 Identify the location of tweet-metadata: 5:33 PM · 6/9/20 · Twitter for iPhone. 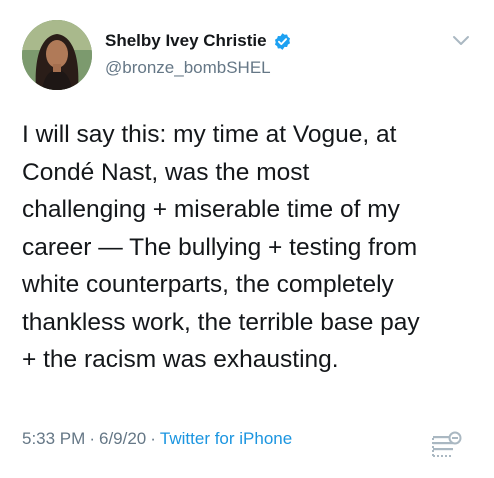
(157, 439).